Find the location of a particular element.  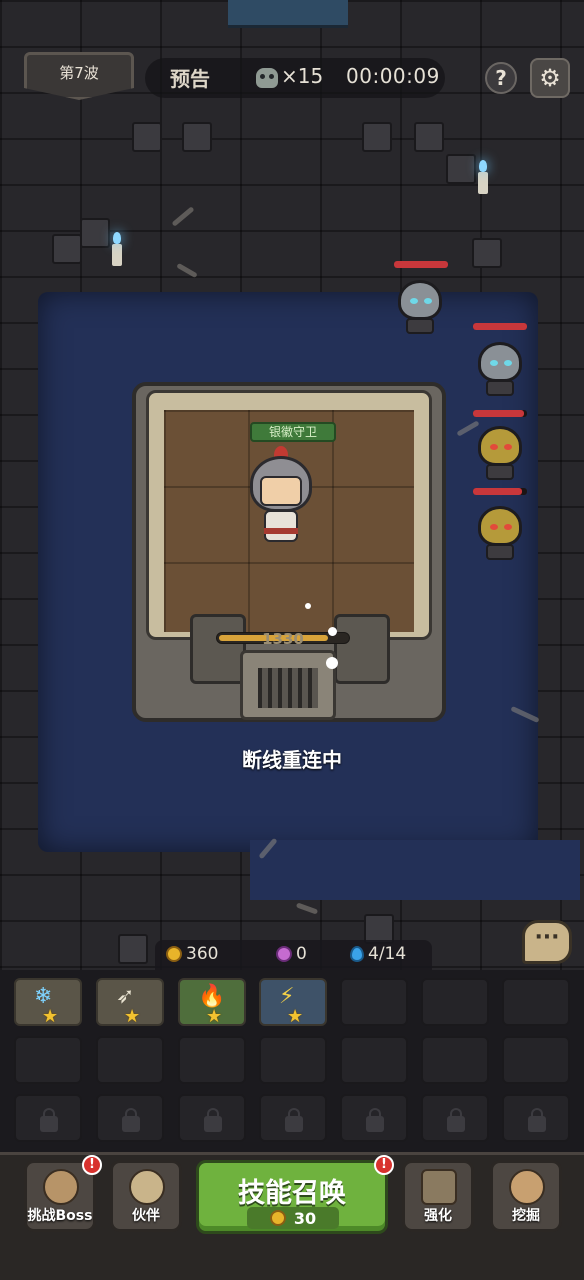

summon-cost: 30 is located at coordinates (293, 1218).